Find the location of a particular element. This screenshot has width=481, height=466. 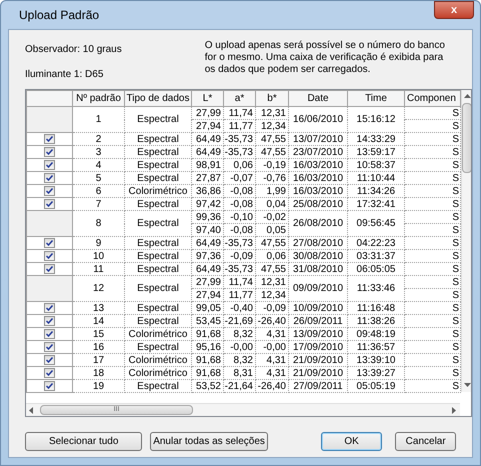

table-cell: 05:05:19 is located at coordinates (376, 386).